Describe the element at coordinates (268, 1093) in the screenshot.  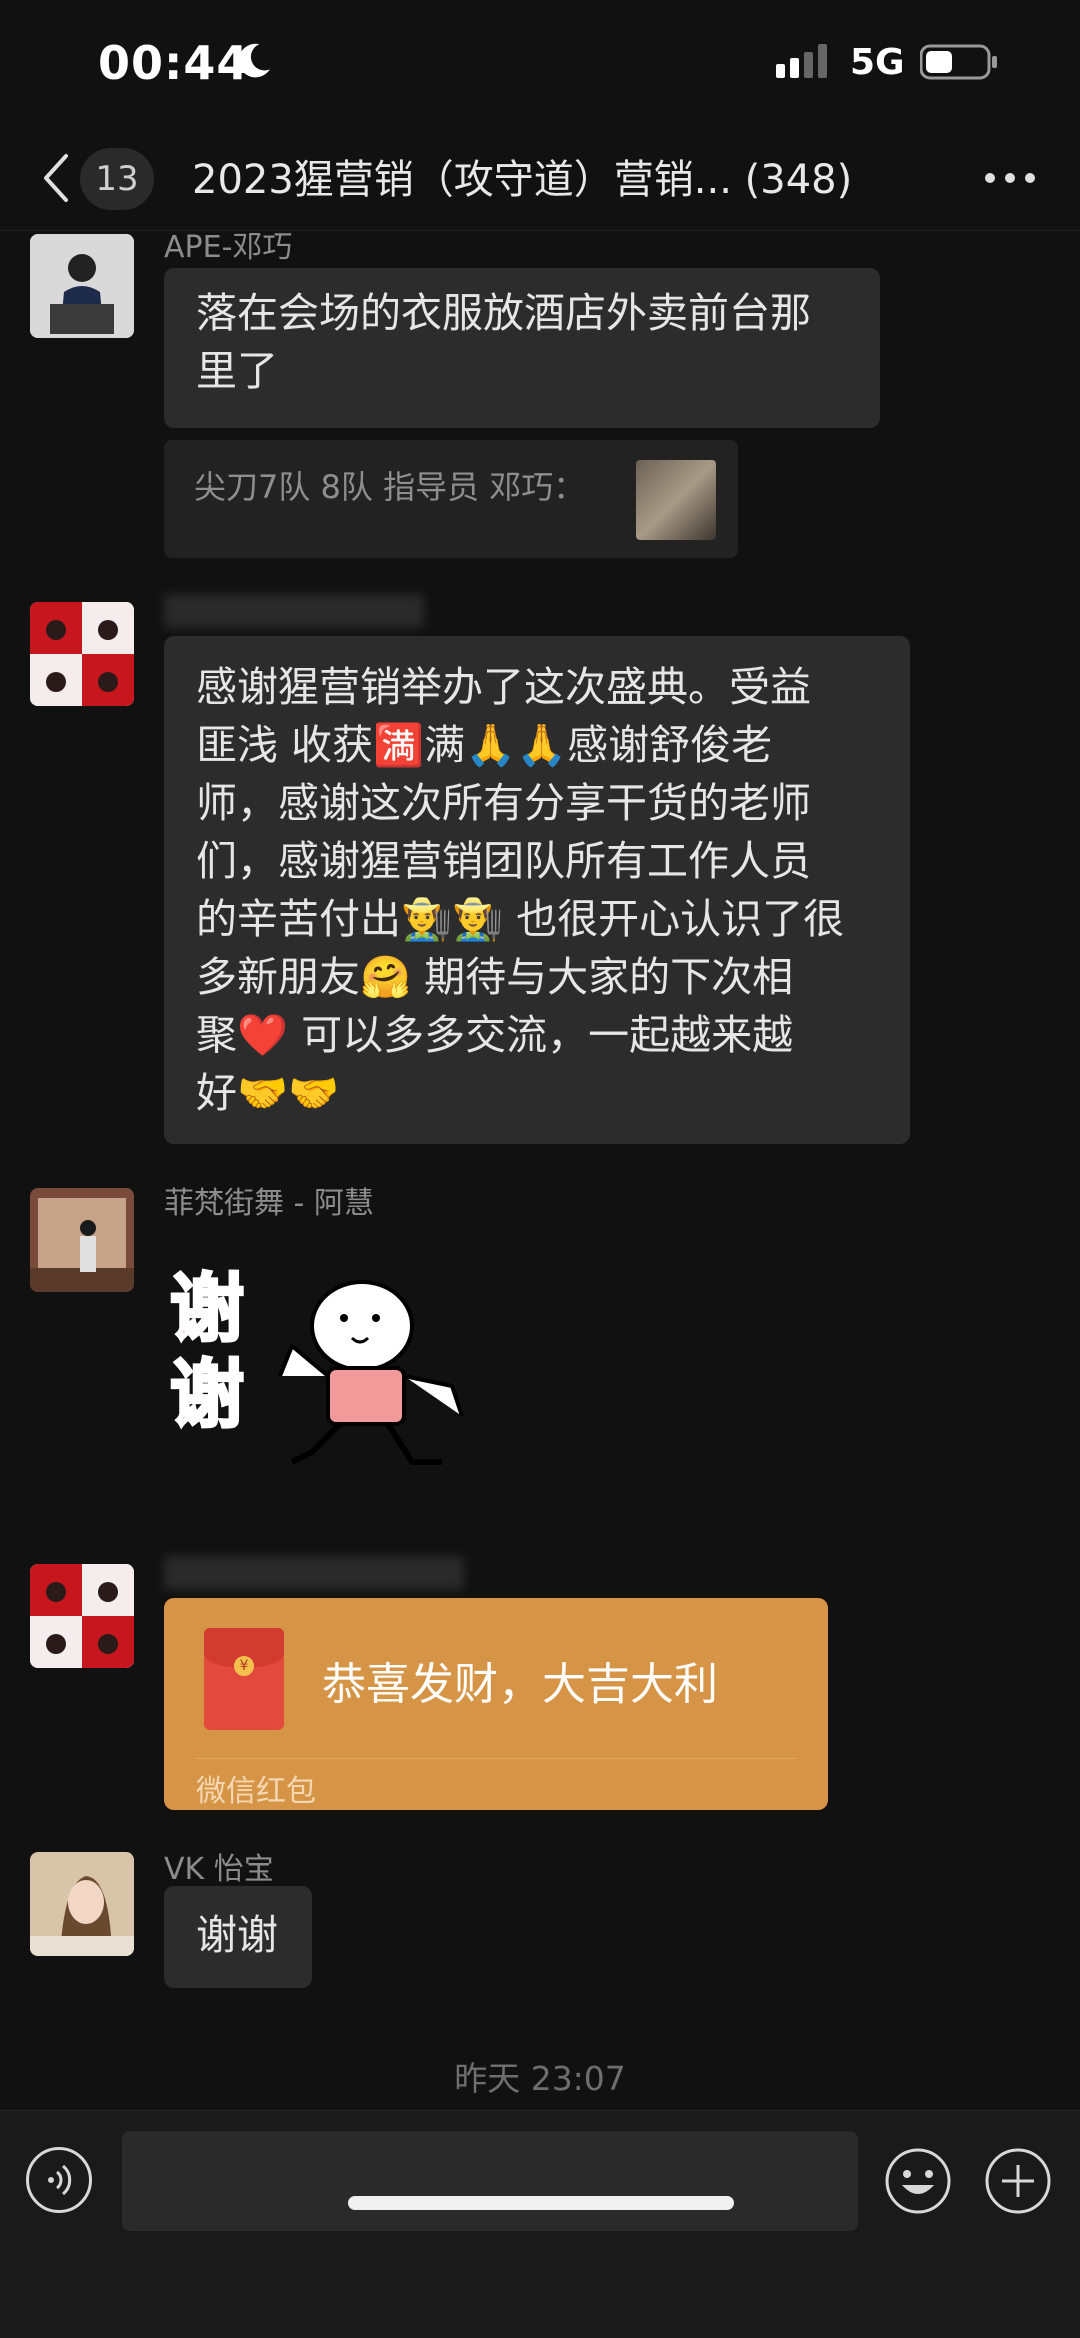
I see `message-line: 好🤝🤝` at that location.